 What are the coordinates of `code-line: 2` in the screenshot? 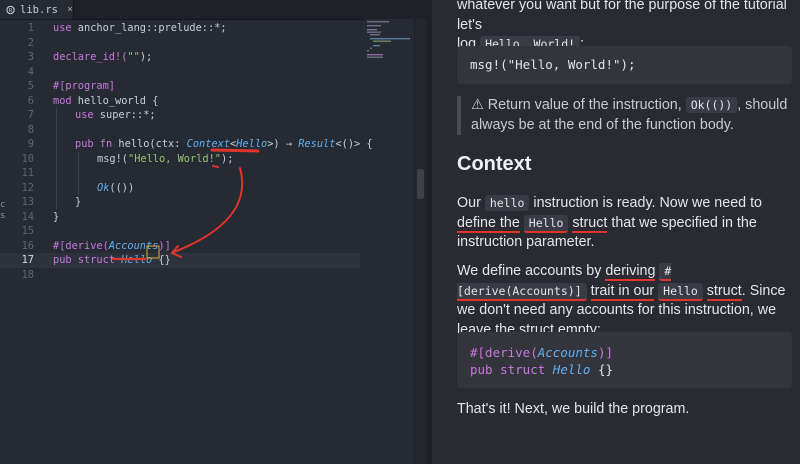 It's located at (180, 43).